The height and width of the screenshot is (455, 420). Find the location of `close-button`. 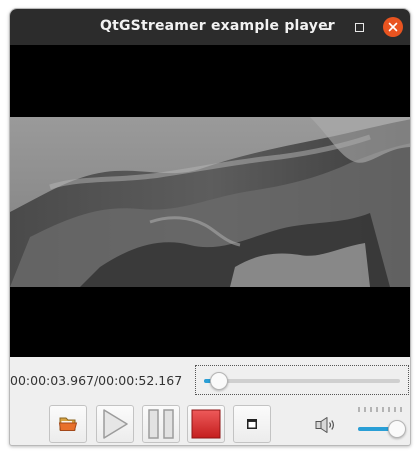

close-button is located at coordinates (393, 27).